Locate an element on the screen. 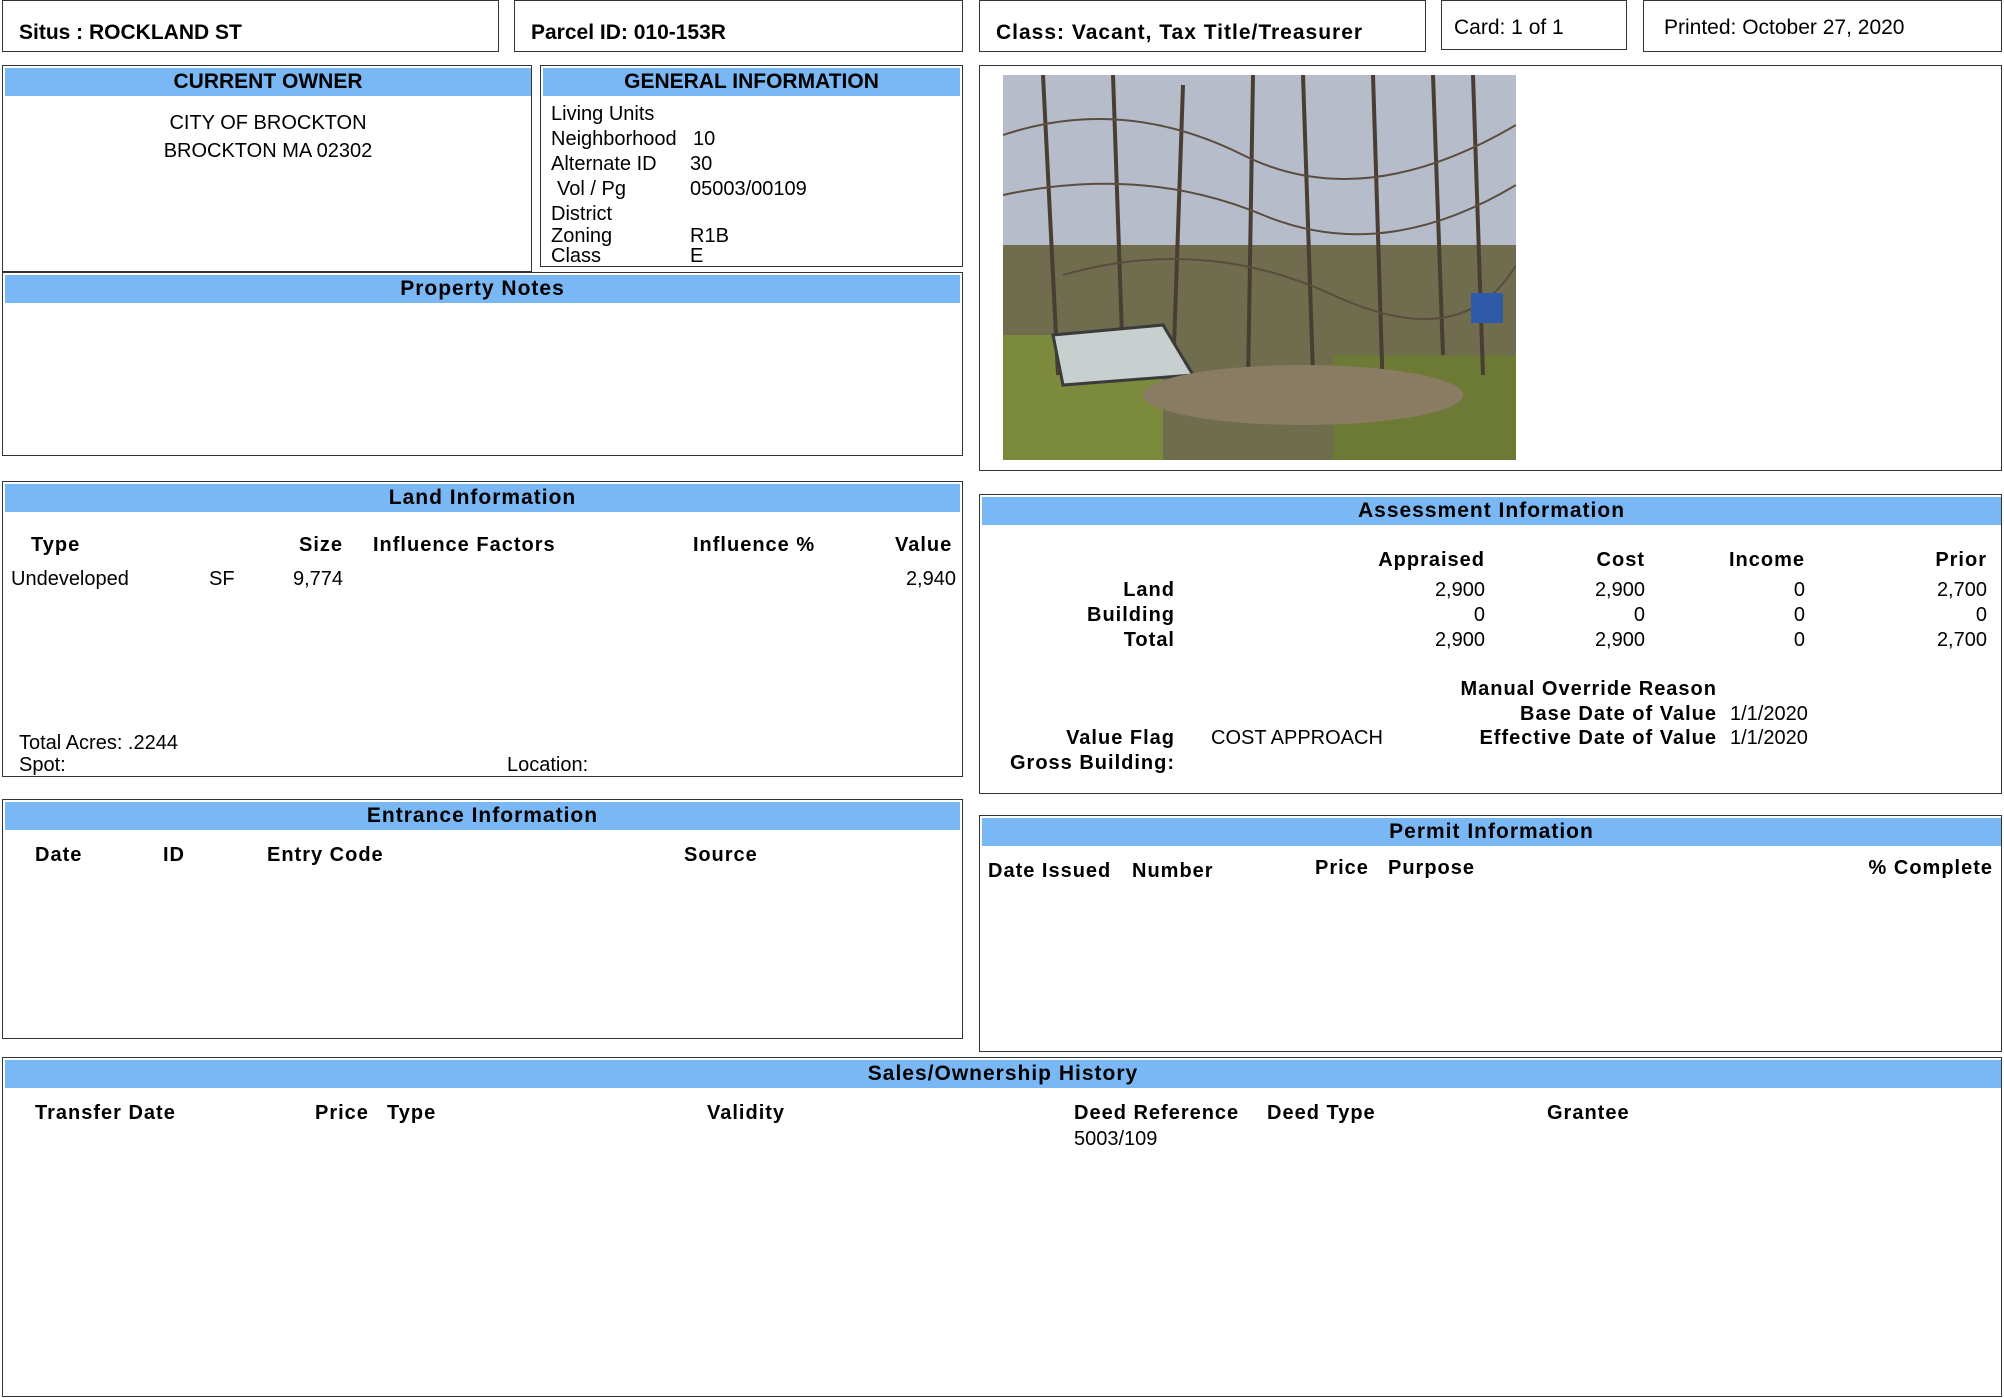  land-location: Location: is located at coordinates (548, 765).